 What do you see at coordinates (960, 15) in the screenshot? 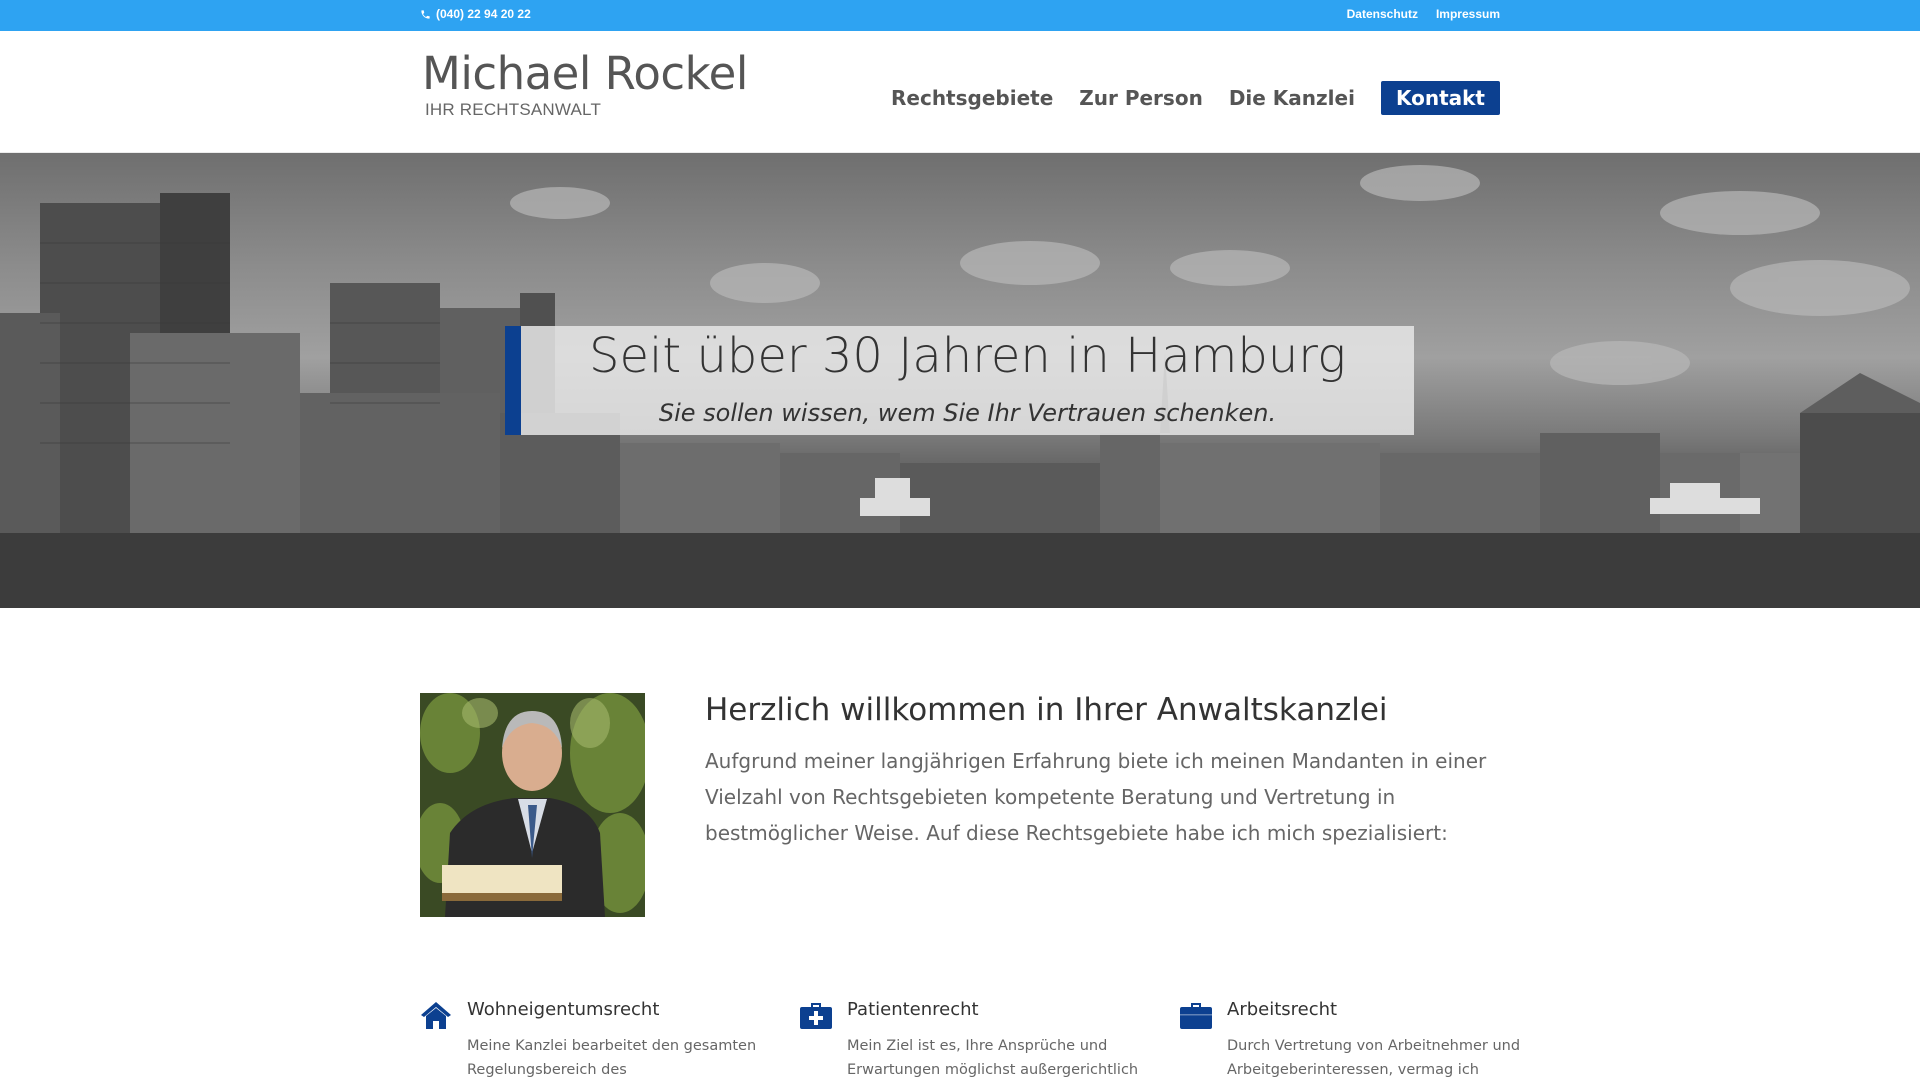
I see `top-bar: (040) 22 94 20 22 Datenschutz Impressum` at bounding box center [960, 15].